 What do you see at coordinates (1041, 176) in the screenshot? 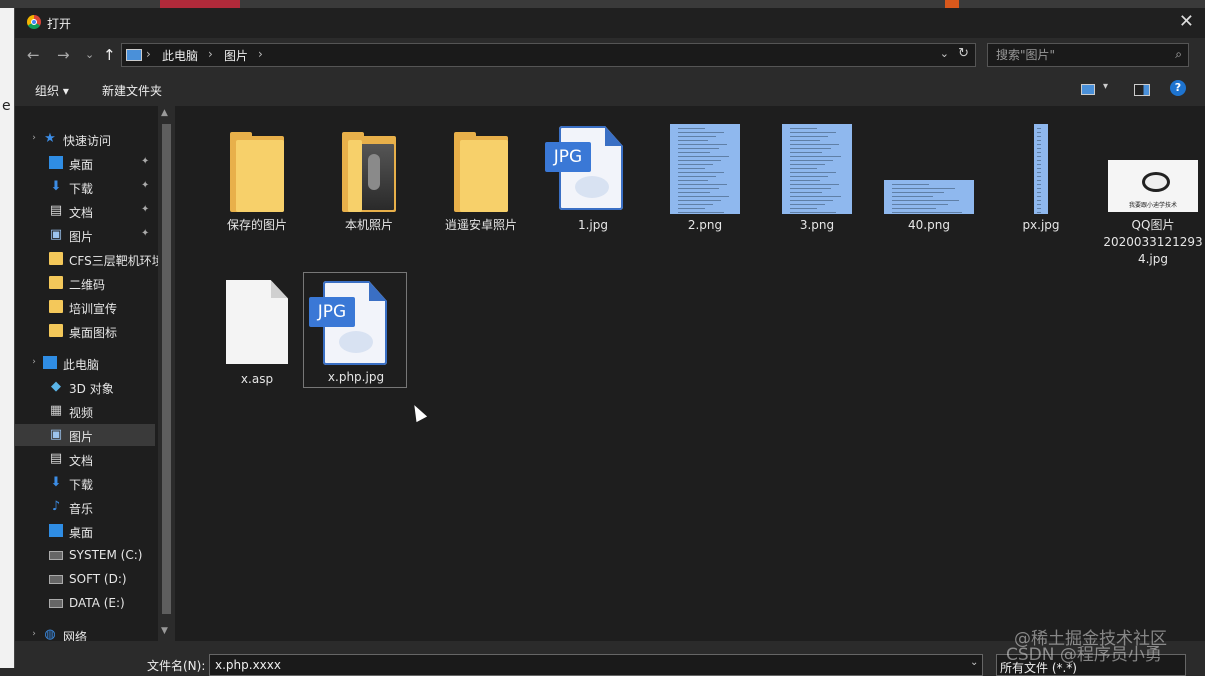
I see `file-tile: px.jpg` at bounding box center [1041, 176].